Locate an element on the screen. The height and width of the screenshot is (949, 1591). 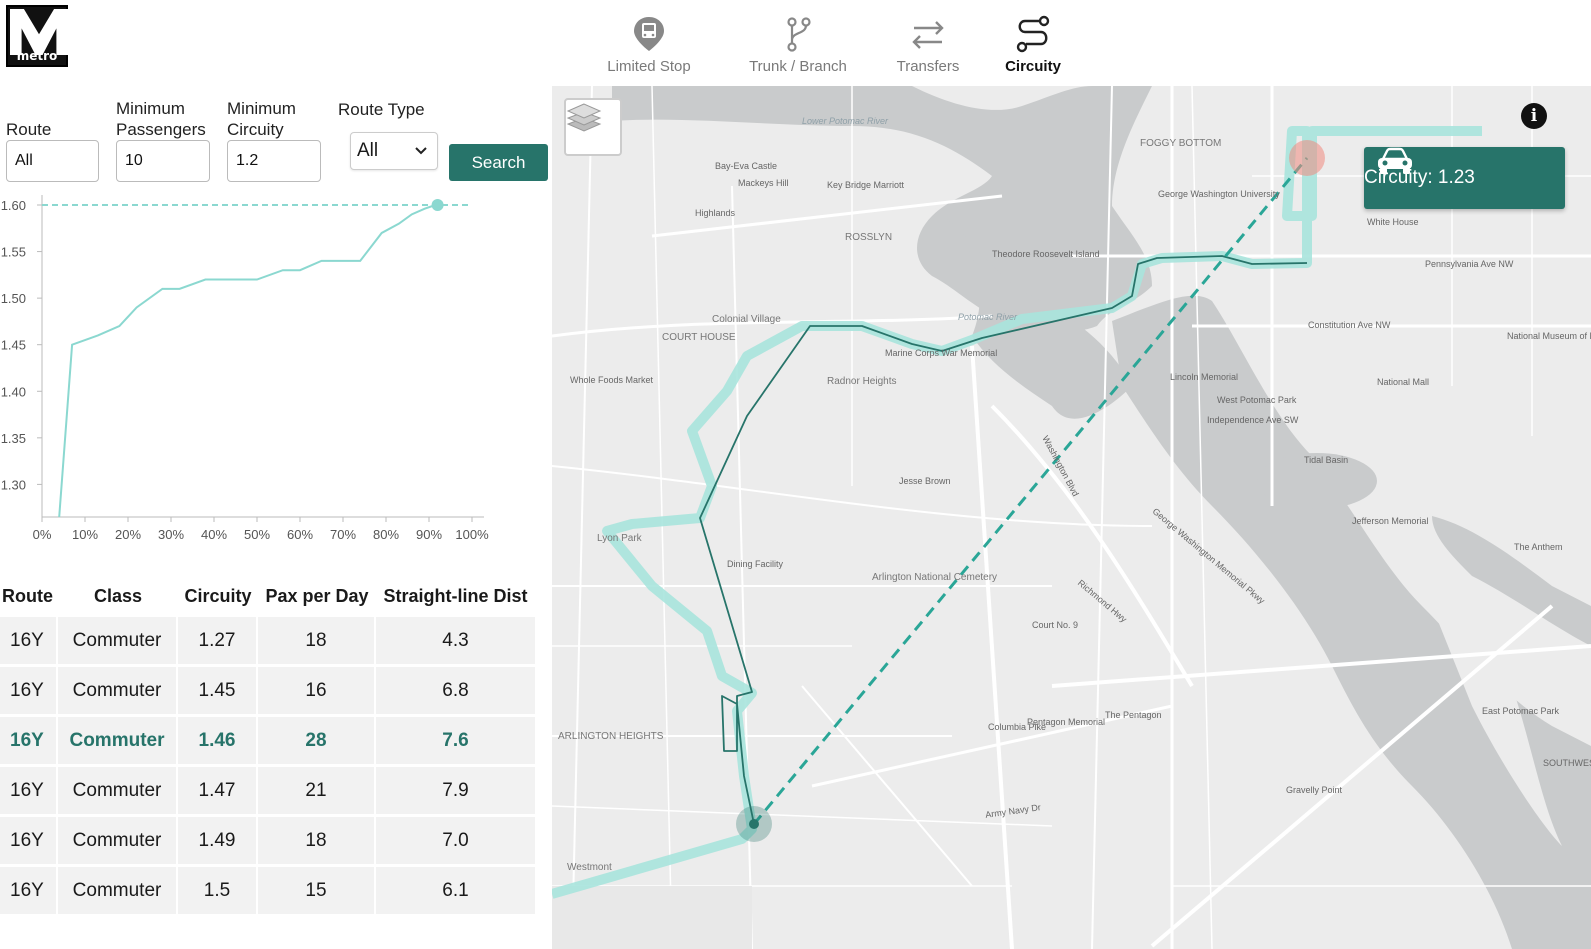
map-label-the-pentagon: The Pentagon is located at coordinates (1133, 715).